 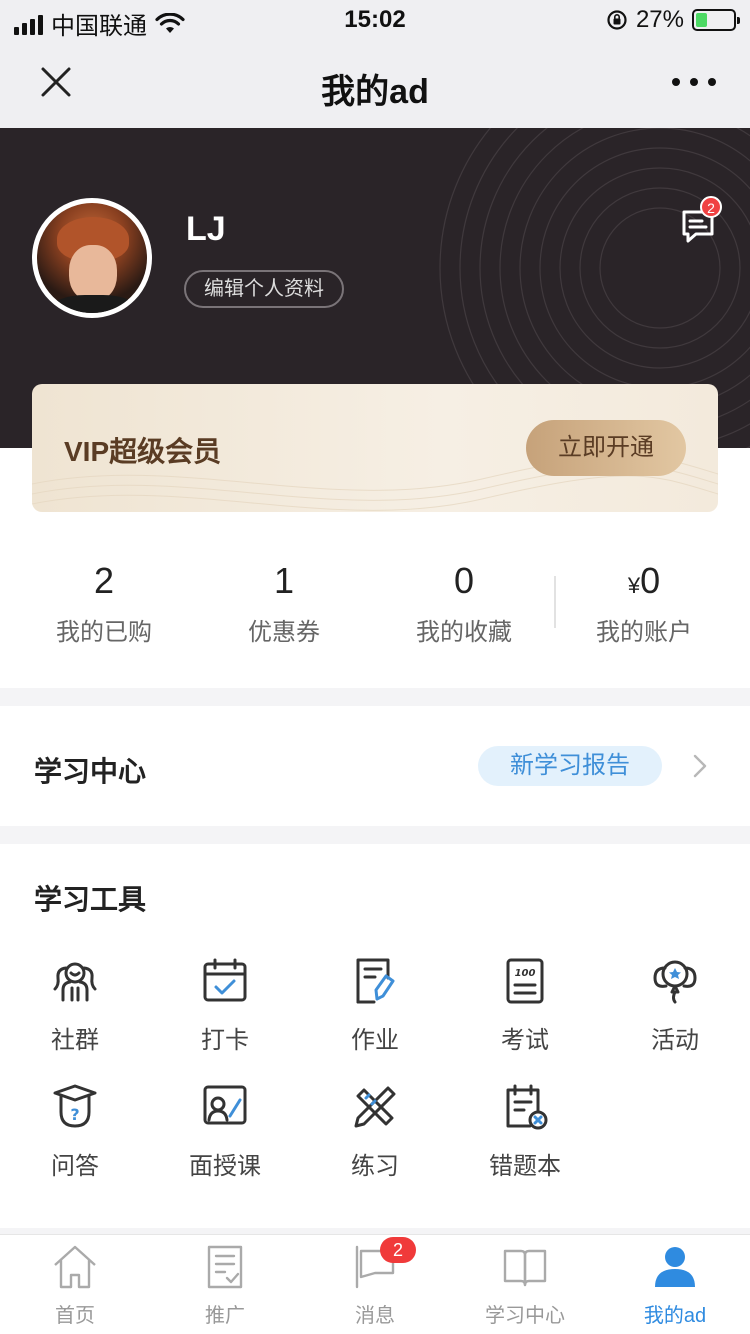 What do you see at coordinates (225, 1131) in the screenshot?
I see `tool-face-class: 面授课` at bounding box center [225, 1131].